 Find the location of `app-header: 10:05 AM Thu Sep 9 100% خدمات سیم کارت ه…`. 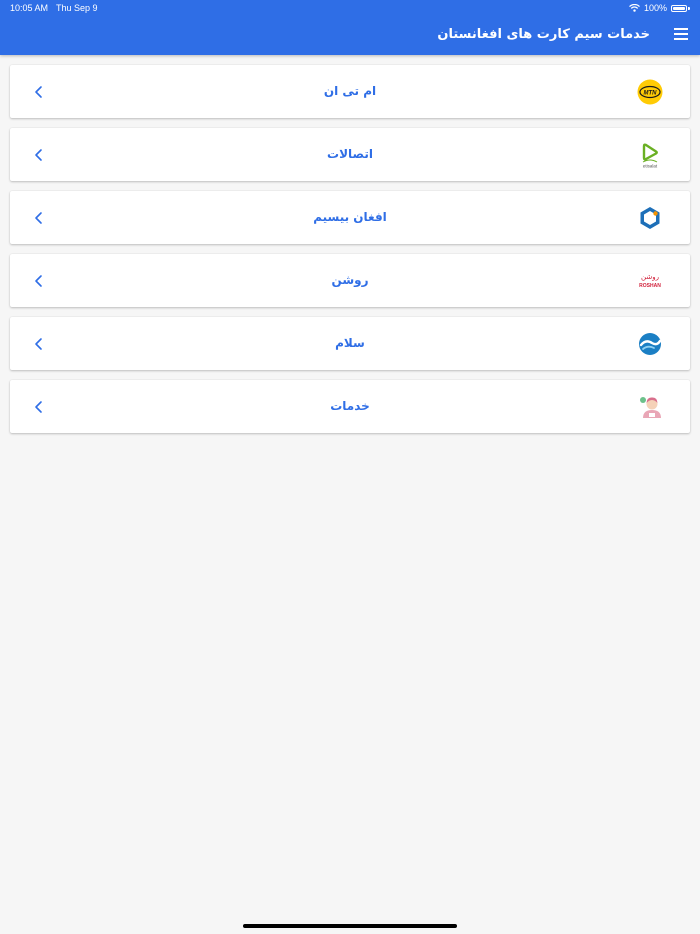

app-header: 10:05 AM Thu Sep 9 100% خدمات سیم کارت ه… is located at coordinates (350, 27).